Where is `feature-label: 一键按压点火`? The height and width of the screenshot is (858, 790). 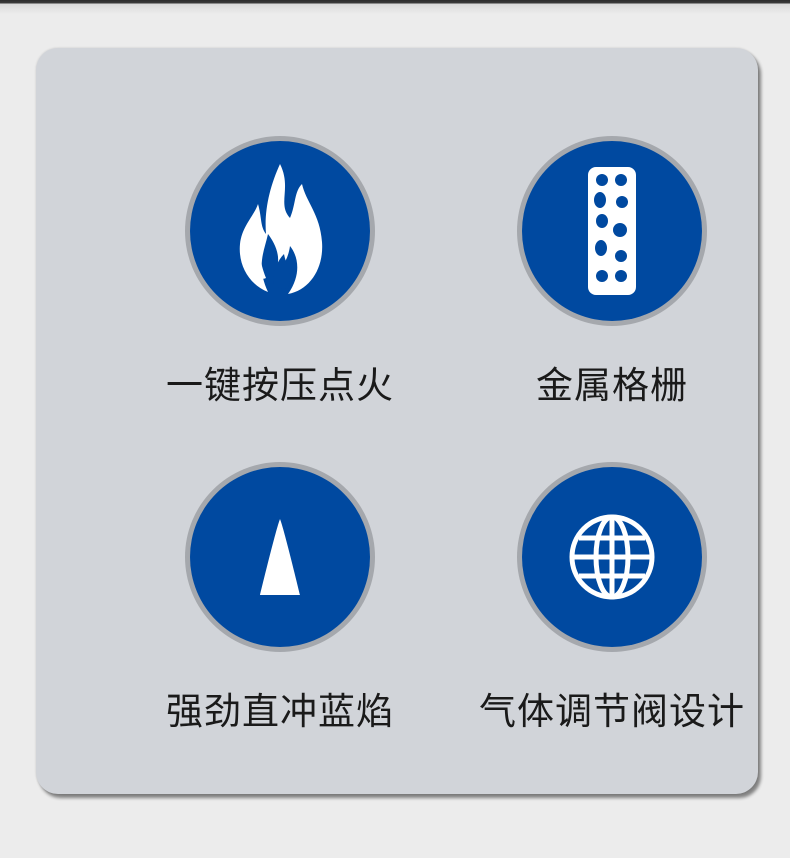
feature-label: 一键按压点火 is located at coordinates (280, 385).